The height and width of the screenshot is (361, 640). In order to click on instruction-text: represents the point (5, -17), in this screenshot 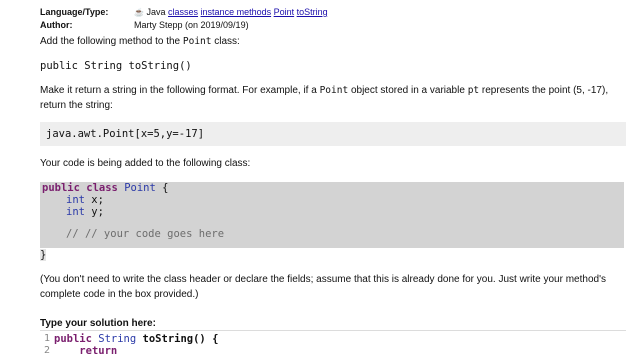, I will do `click(544, 90)`.